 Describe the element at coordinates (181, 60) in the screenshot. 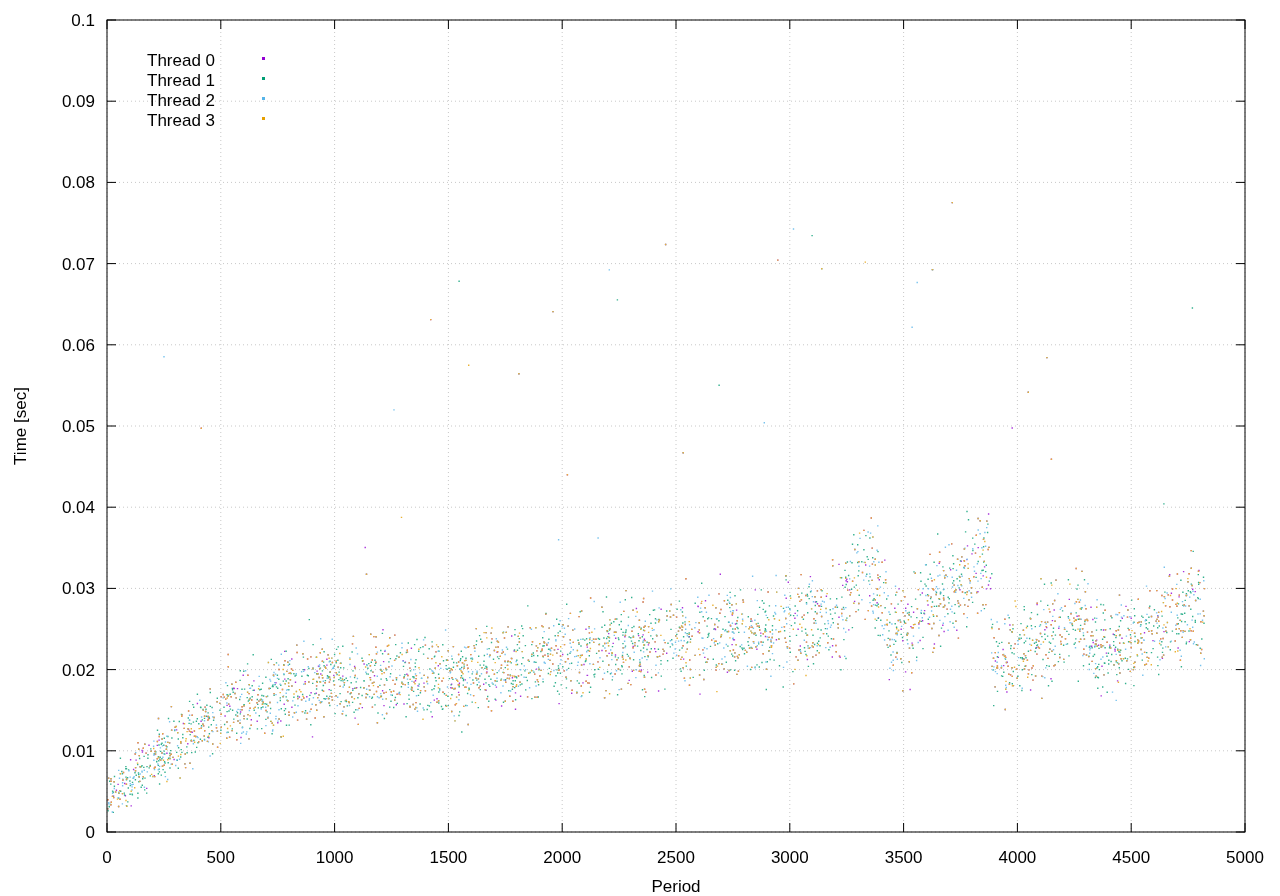

I see `legend-label: Thread 0` at that location.